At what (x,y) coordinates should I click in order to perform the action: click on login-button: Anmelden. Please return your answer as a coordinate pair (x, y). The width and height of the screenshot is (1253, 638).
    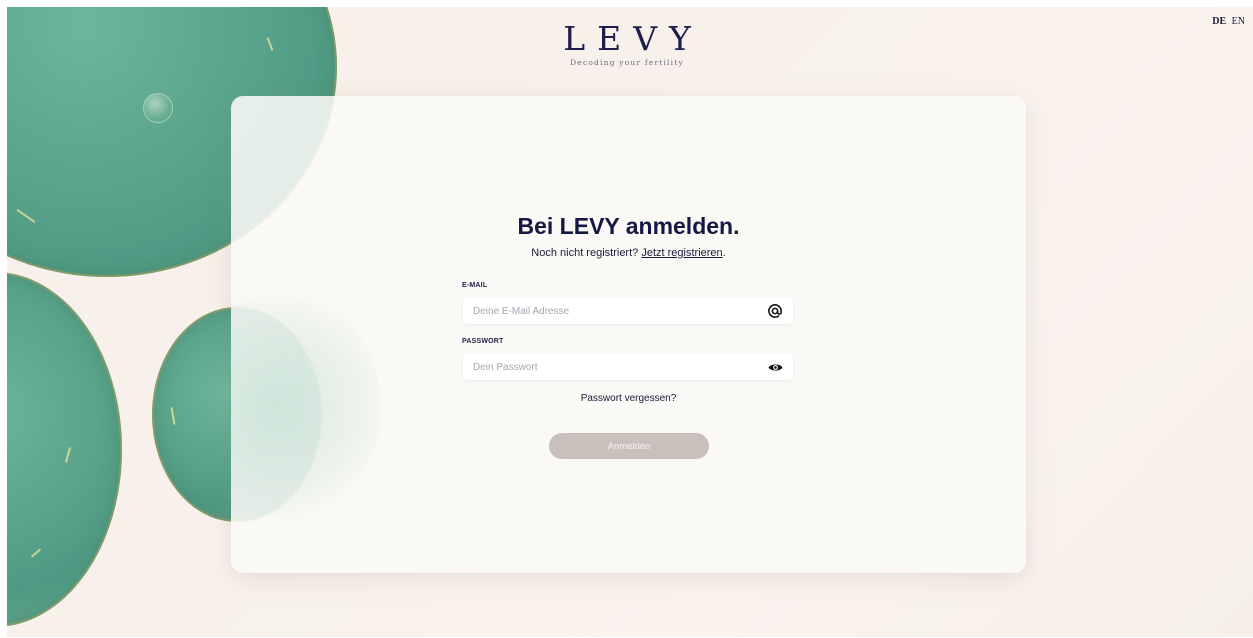
    Looking at the image, I should click on (629, 446).